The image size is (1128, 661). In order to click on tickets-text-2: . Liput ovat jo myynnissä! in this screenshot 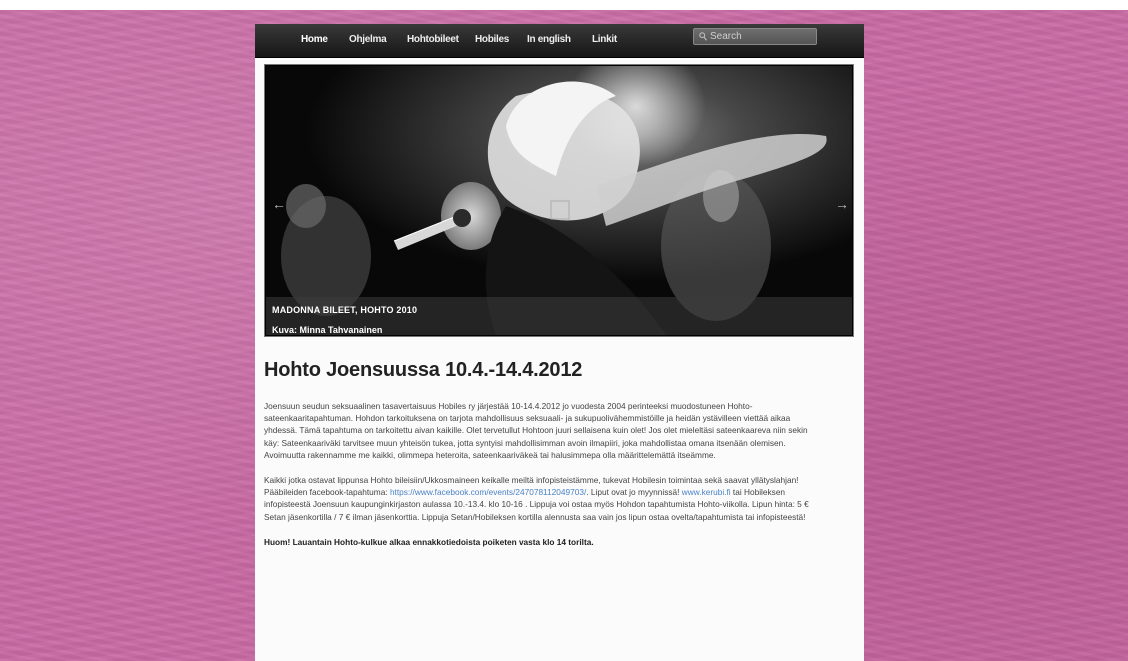, I will do `click(634, 492)`.